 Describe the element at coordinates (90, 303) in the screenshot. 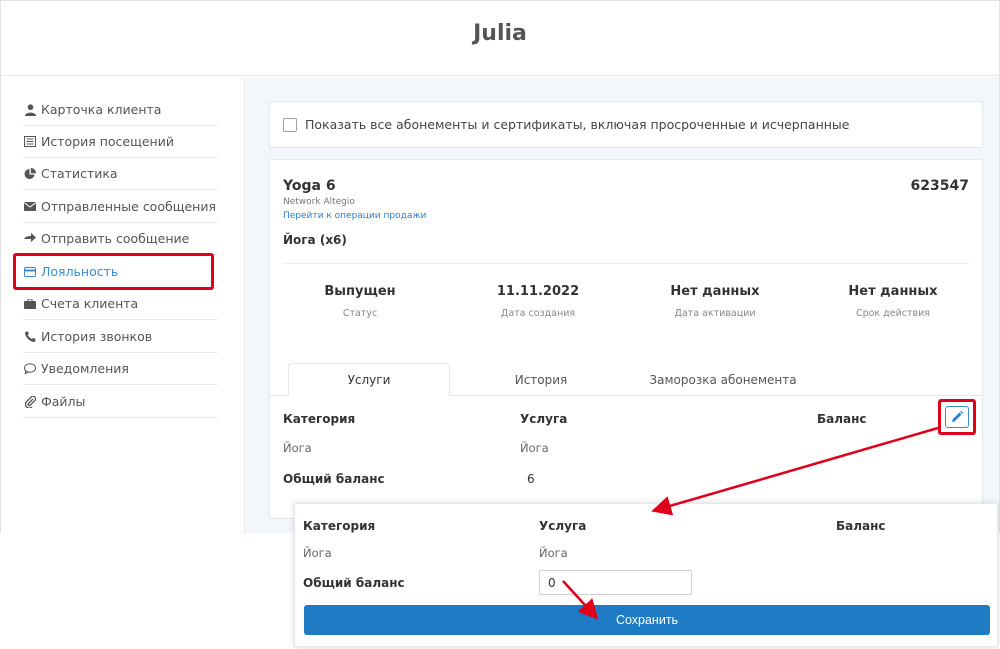

I see `sidebar-item-label: Счета клиента` at that location.